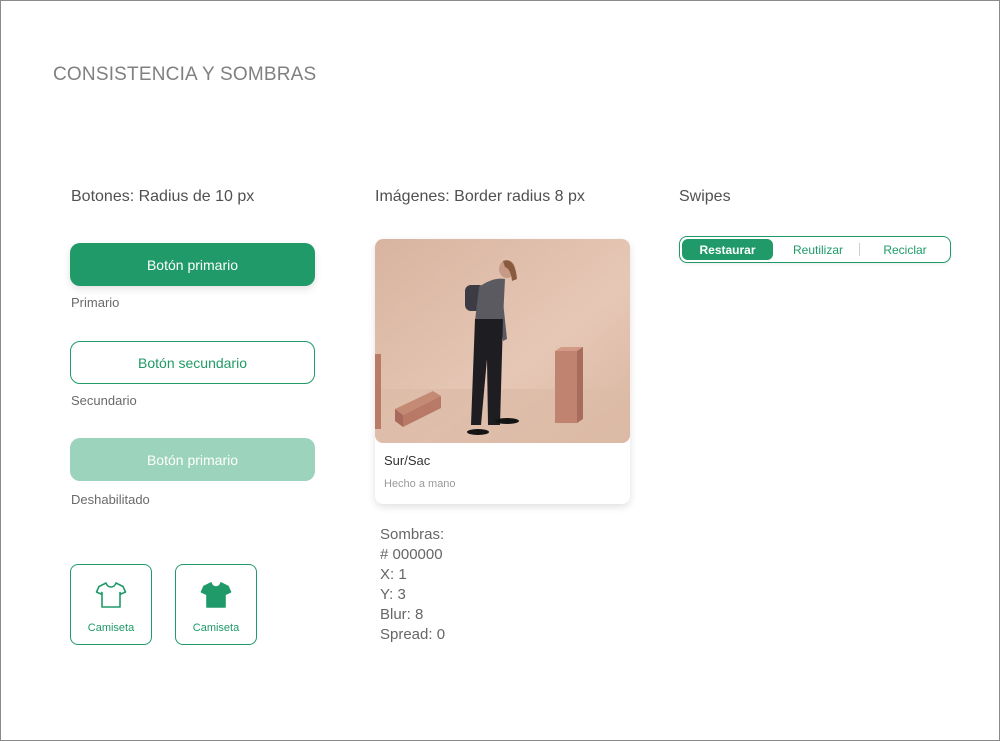  Describe the element at coordinates (95, 302) in the screenshot. I see `primary-caption: Primario` at that location.